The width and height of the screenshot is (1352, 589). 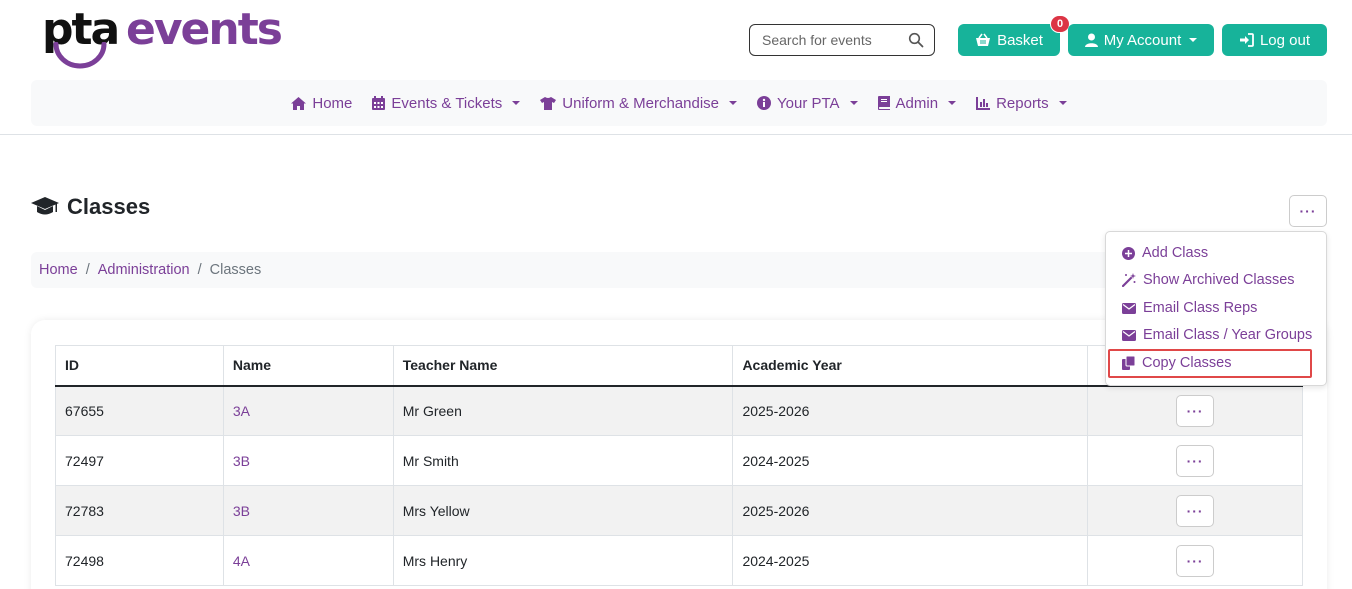 I want to click on menu-item-label: Show Archived Classes, so click(x=1219, y=280).